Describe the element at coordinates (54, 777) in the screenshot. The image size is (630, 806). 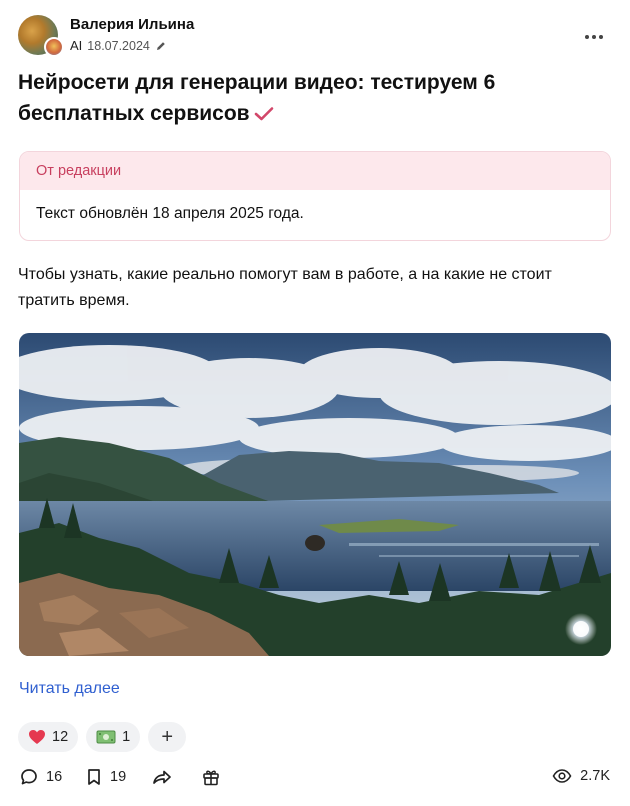
I see `comments-count: 16` at that location.